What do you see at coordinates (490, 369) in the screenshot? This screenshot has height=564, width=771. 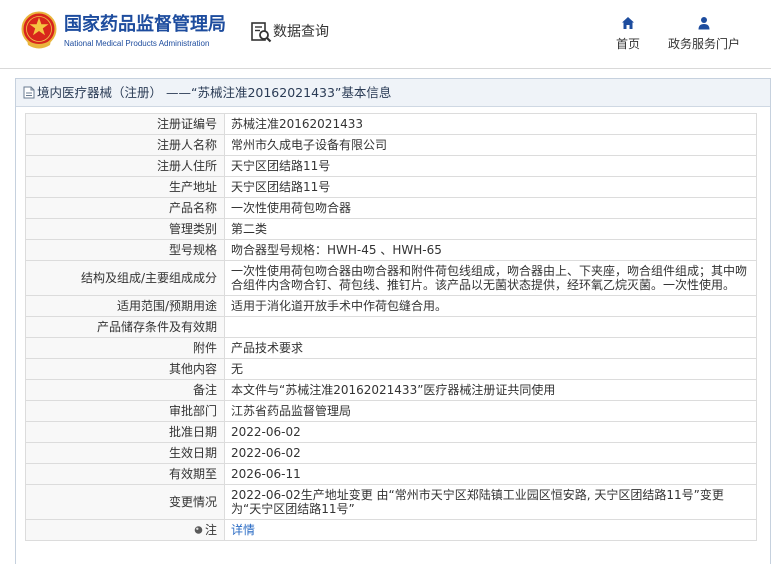 I see `value-other-content: 无` at bounding box center [490, 369].